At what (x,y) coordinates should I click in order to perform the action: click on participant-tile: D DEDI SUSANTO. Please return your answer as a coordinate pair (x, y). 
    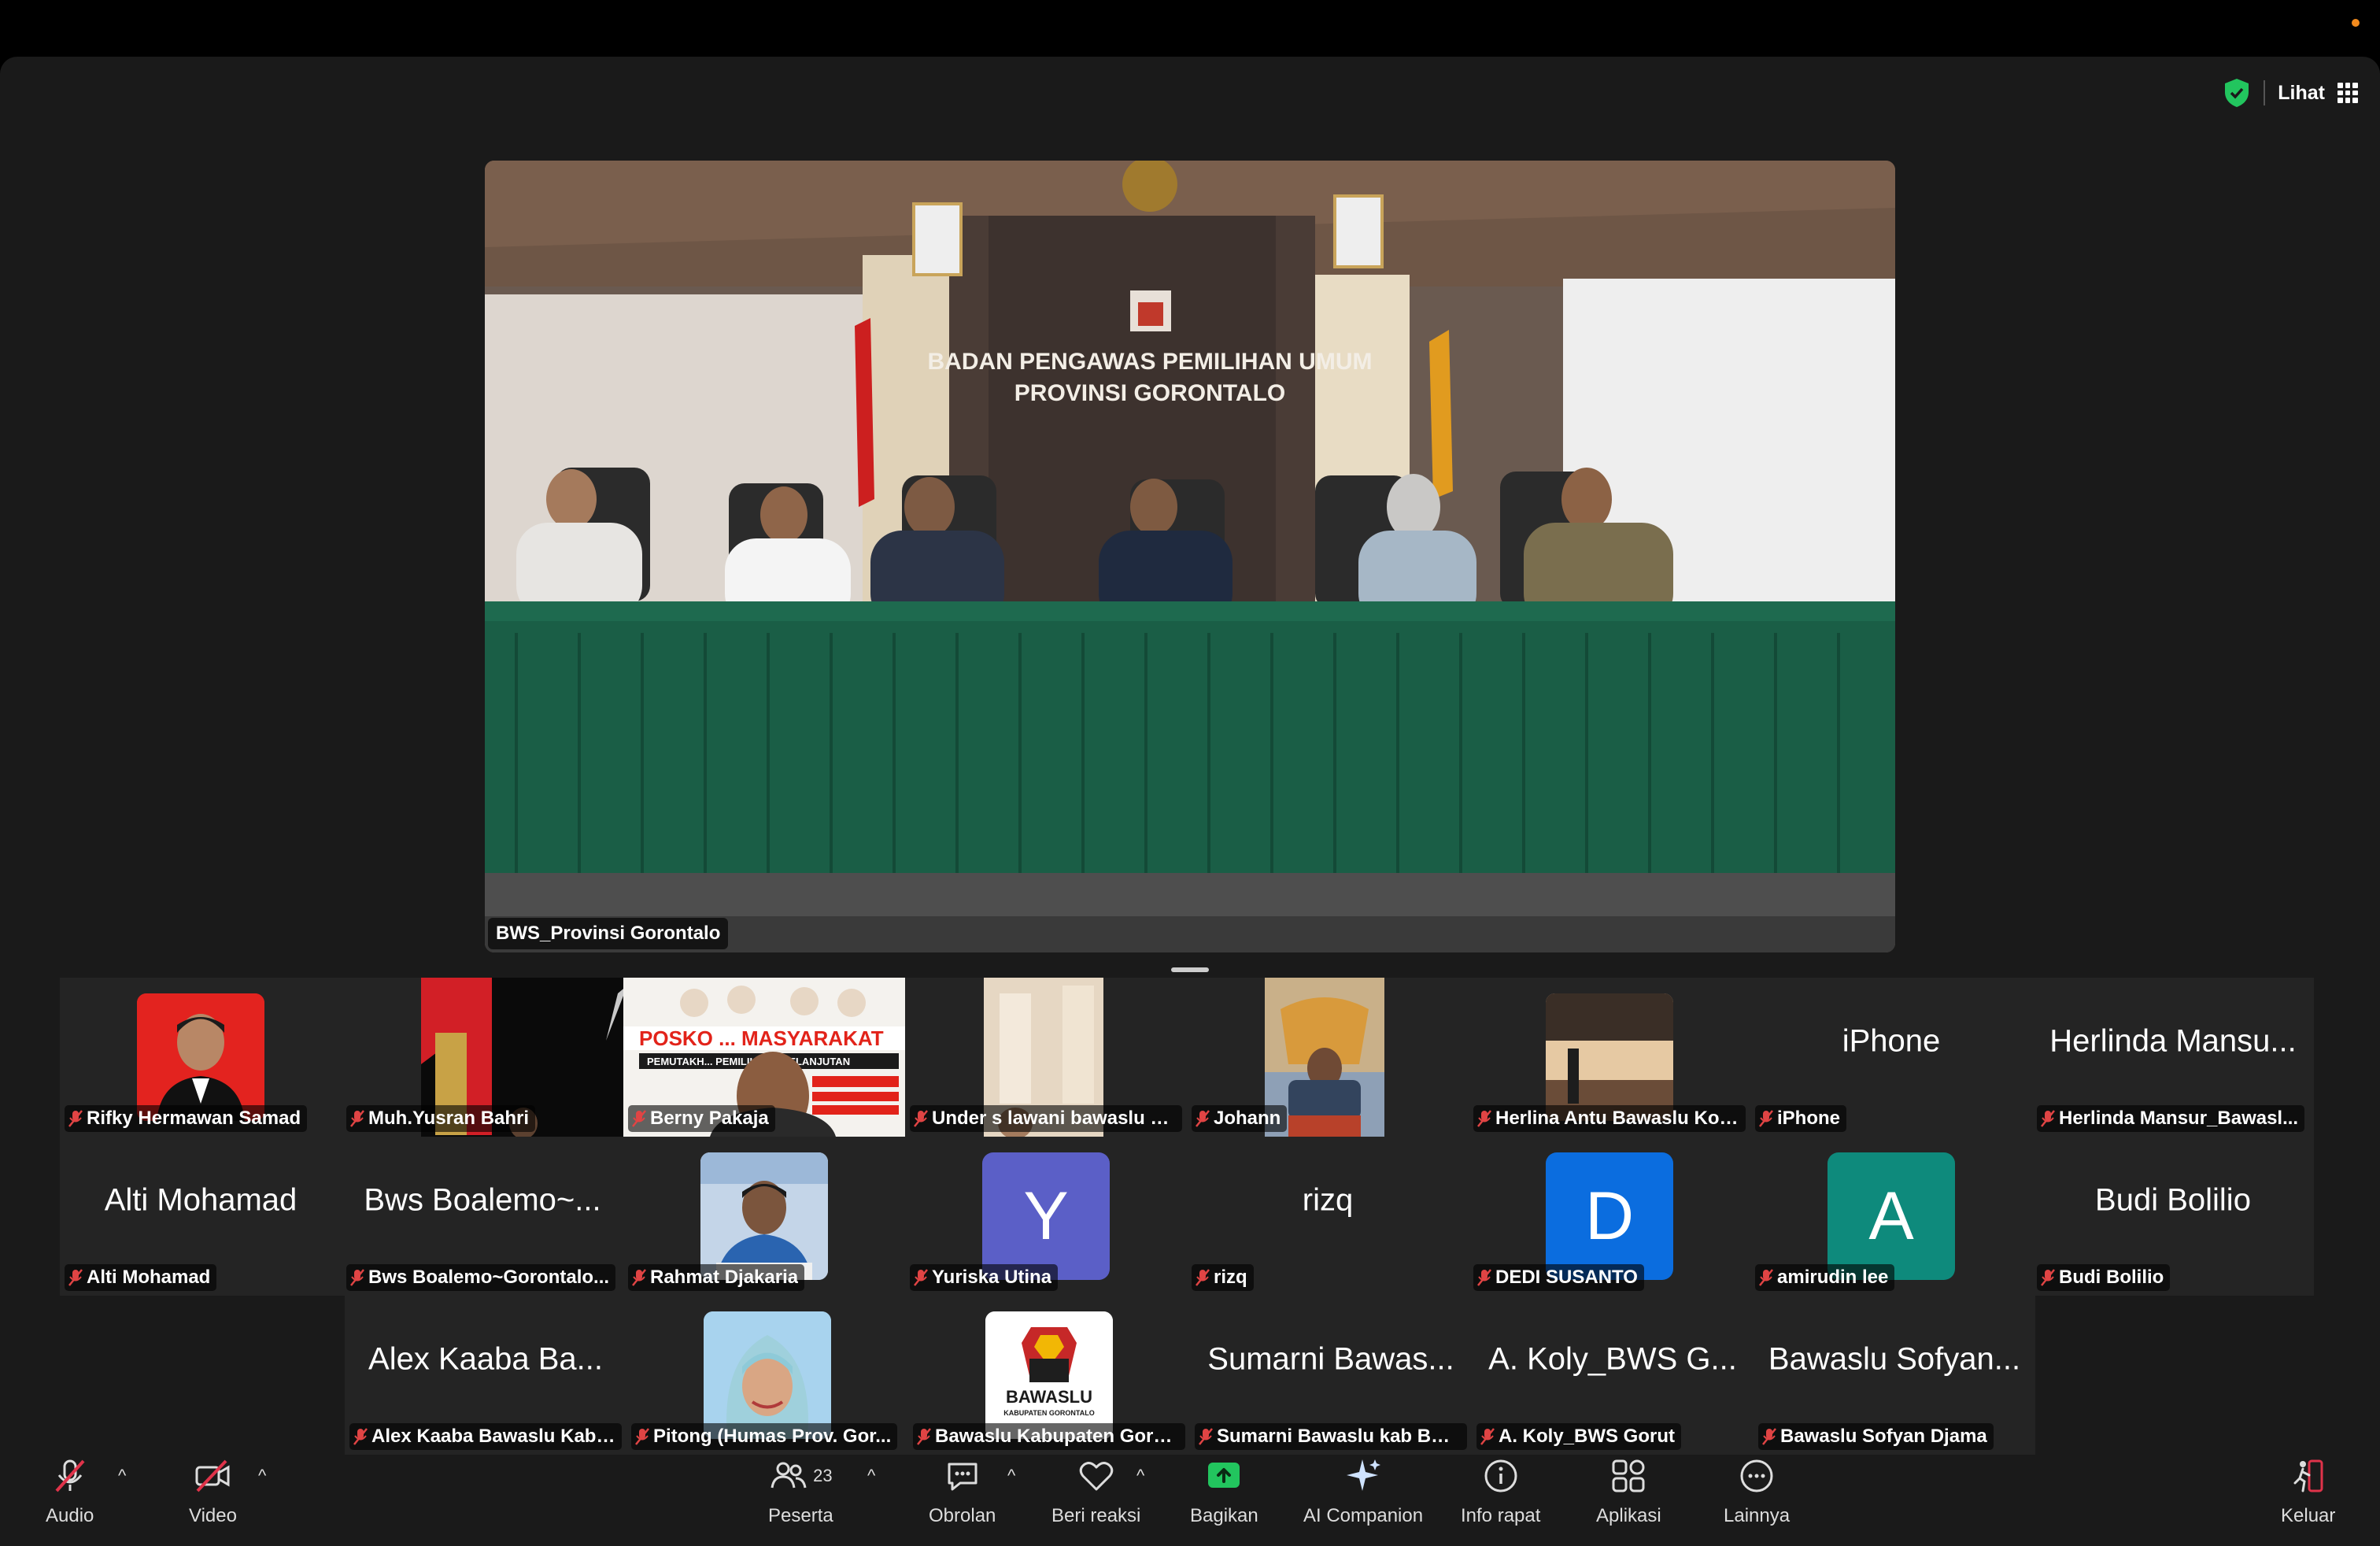
    Looking at the image, I should click on (1609, 1216).